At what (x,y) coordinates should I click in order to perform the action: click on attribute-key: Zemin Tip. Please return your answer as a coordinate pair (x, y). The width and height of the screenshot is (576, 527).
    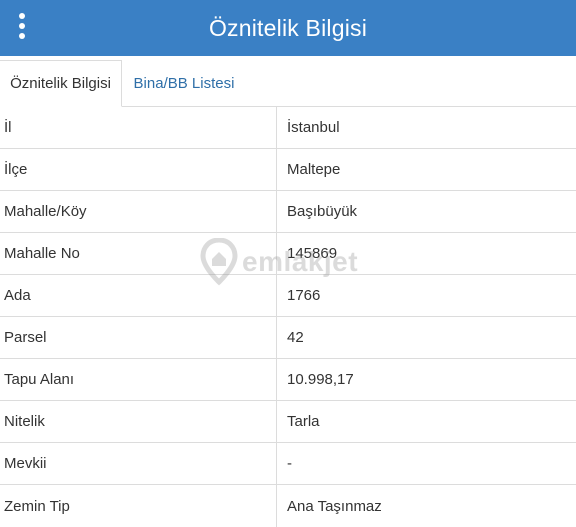
    Looking at the image, I should click on (138, 506).